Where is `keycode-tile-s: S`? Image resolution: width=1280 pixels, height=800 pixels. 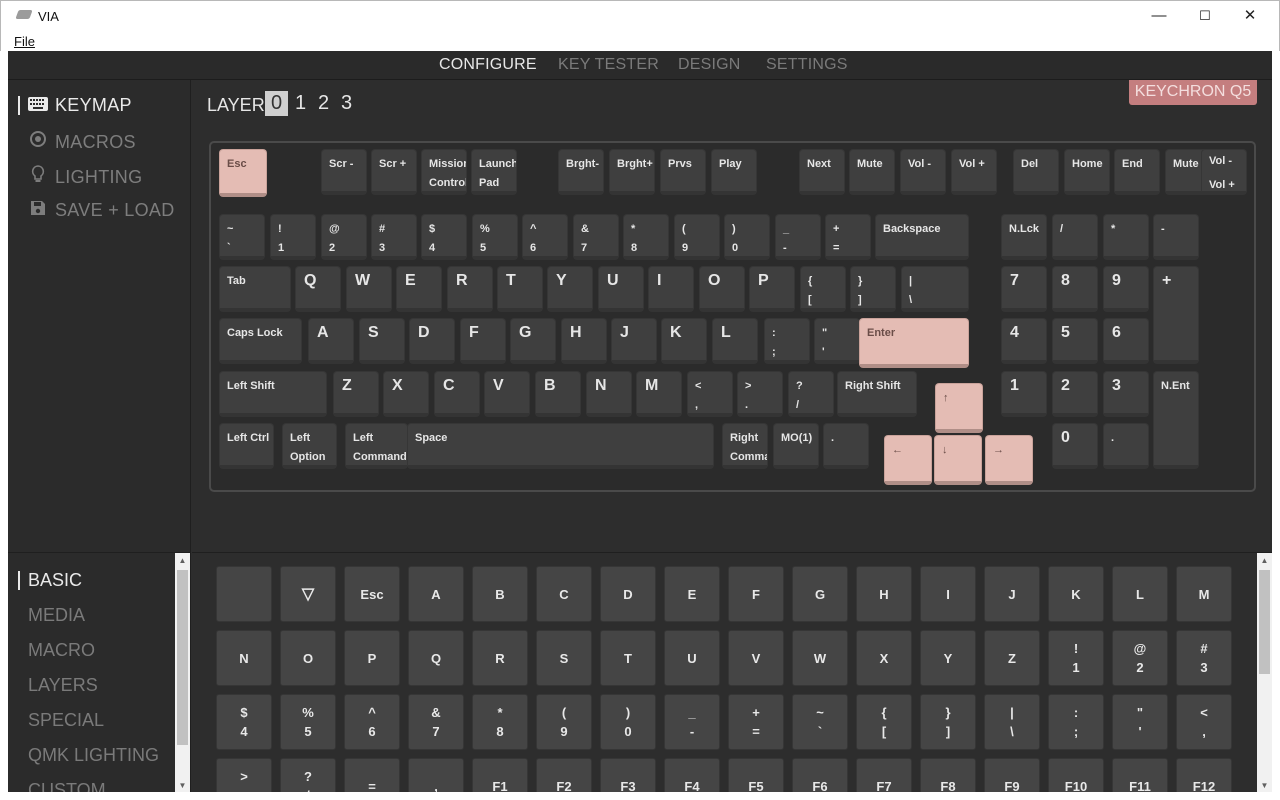 keycode-tile-s: S is located at coordinates (564, 658).